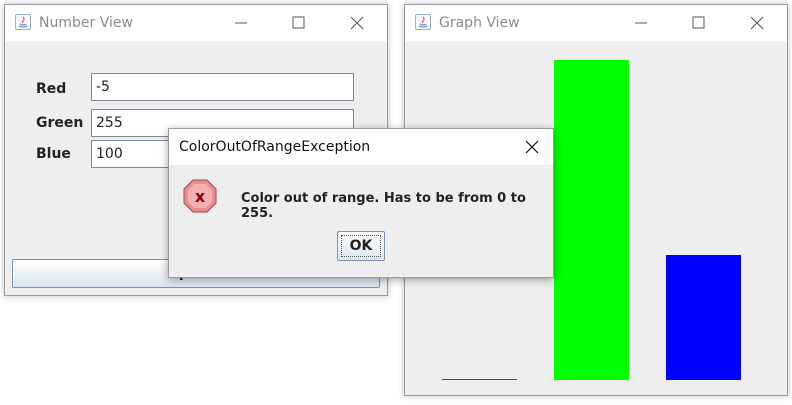 The height and width of the screenshot is (405, 792). What do you see at coordinates (196, 23) in the screenshot?
I see `number-view-titlebar: Number View` at bounding box center [196, 23].